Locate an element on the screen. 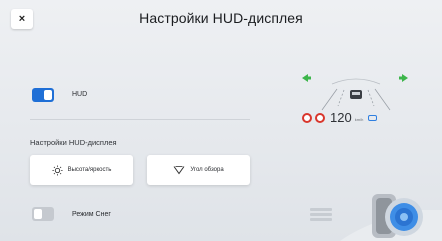 This screenshot has width=442, height=241. brightness-button: Высота/яркость is located at coordinates (81, 170).